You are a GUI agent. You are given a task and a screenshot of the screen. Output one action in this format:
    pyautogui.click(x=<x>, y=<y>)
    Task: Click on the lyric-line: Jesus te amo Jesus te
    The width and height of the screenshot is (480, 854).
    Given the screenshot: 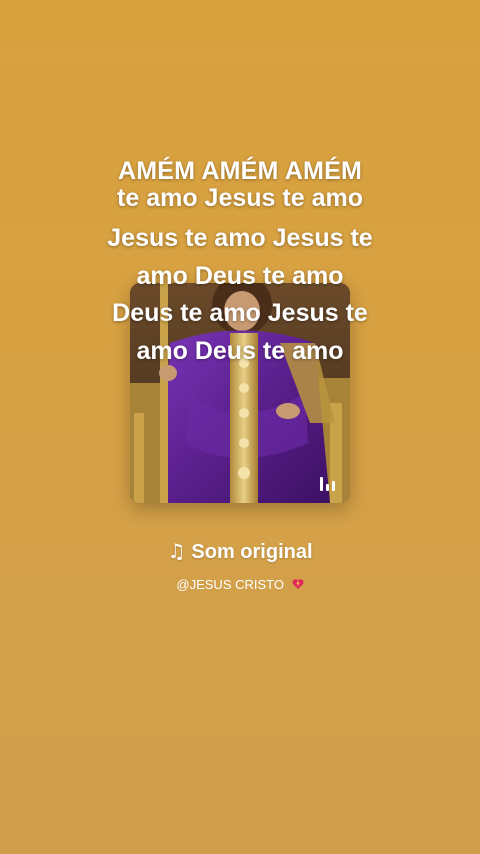 What is the action you would take?
    pyautogui.click(x=240, y=238)
    